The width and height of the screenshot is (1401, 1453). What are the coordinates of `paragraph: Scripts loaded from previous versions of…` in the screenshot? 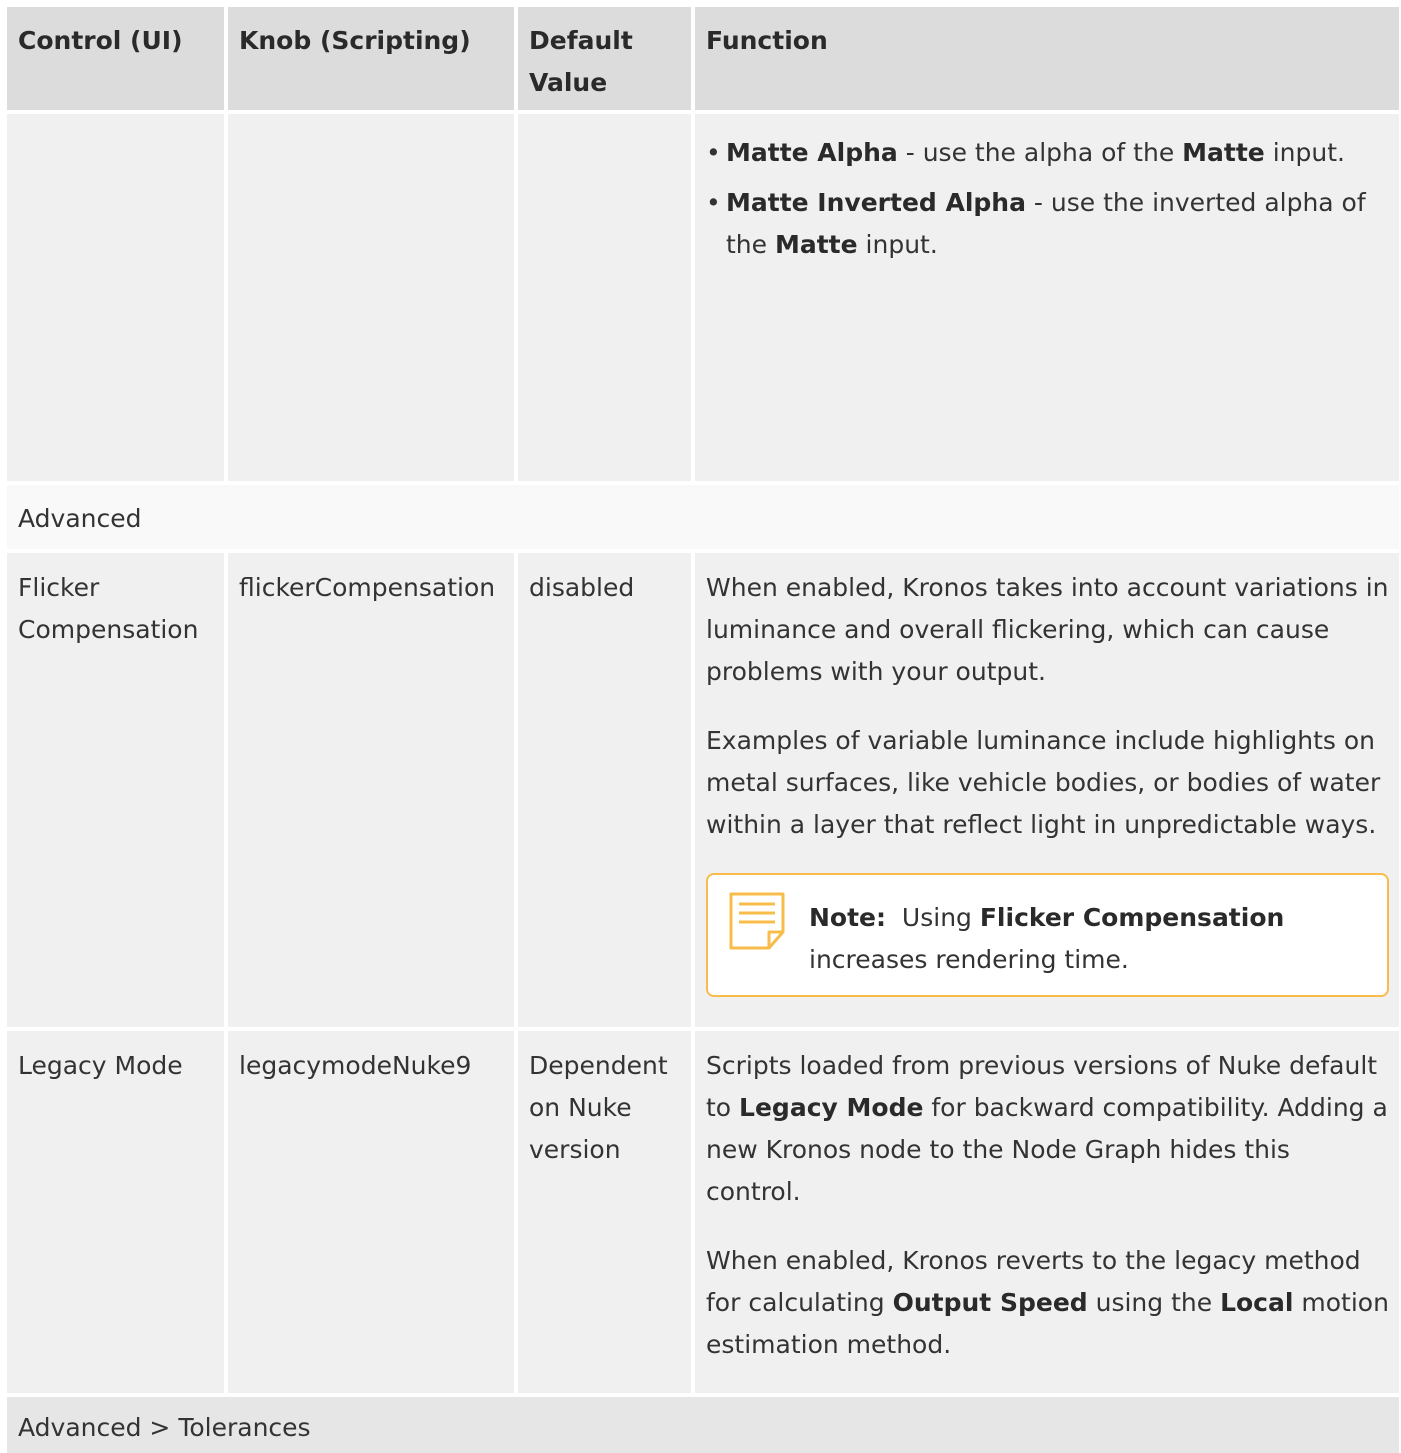 It's located at (1047, 1129).